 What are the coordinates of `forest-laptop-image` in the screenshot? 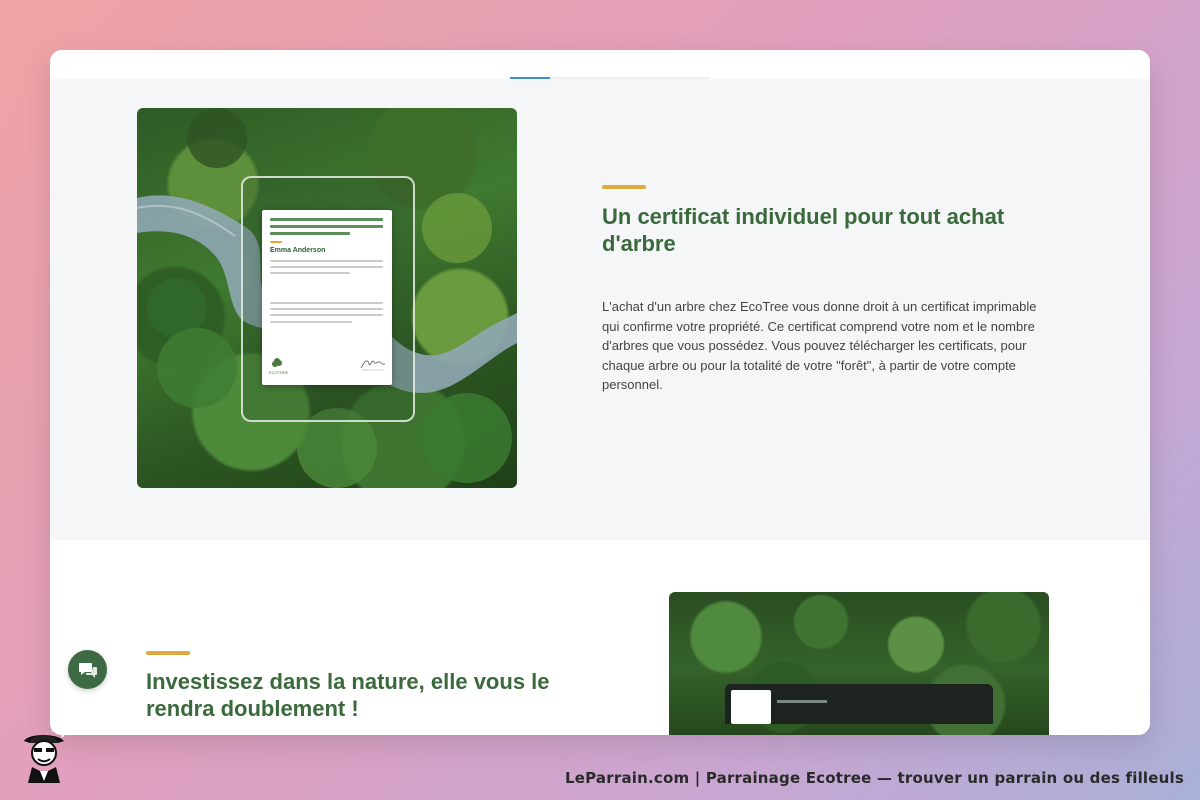 It's located at (859, 663).